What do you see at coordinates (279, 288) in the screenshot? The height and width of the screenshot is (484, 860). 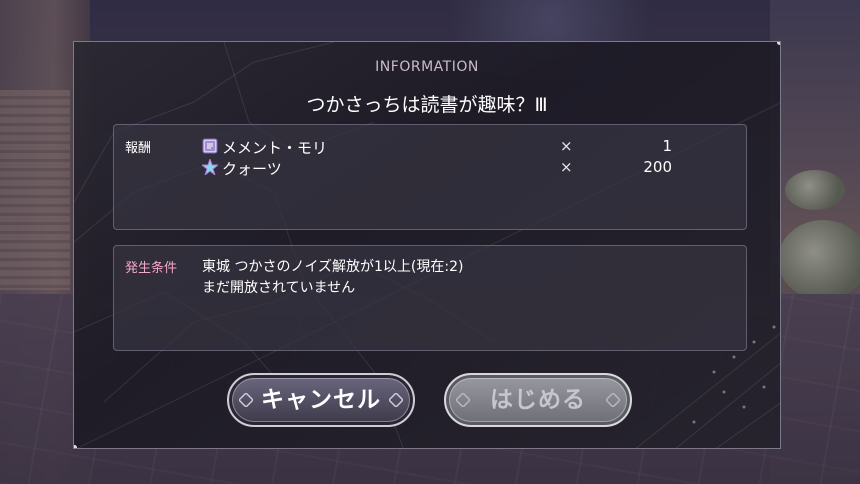 I see `condition-status-text: まだ開放されていません` at bounding box center [279, 288].